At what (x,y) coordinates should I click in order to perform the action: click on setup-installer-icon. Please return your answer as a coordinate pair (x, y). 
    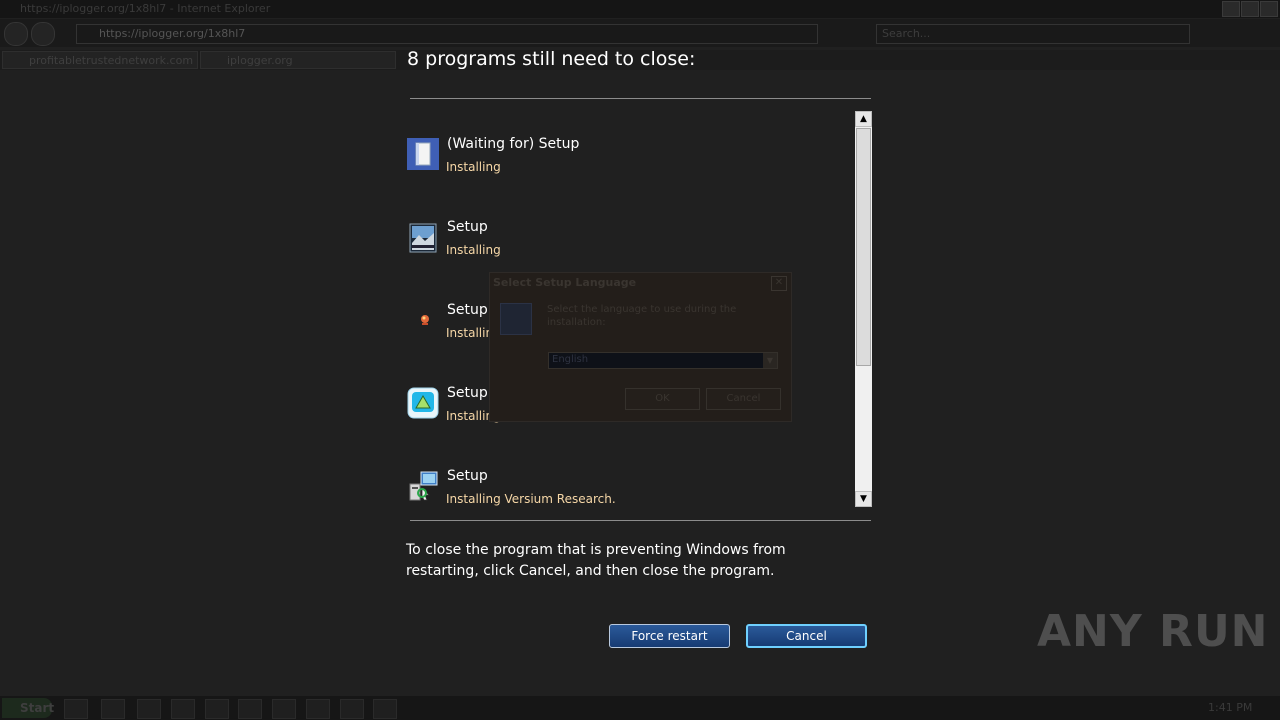
    Looking at the image, I should click on (423, 486).